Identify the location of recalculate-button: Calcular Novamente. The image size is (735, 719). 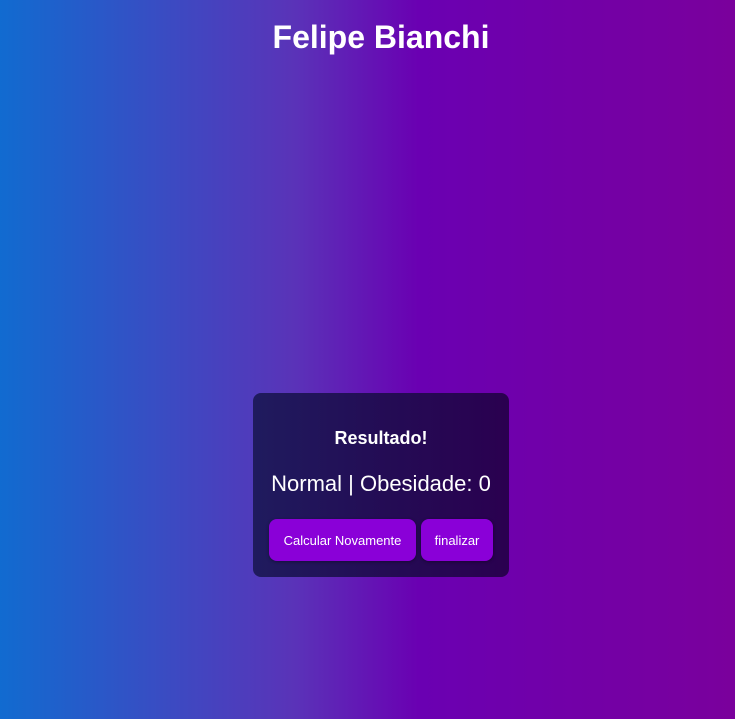
(342, 540).